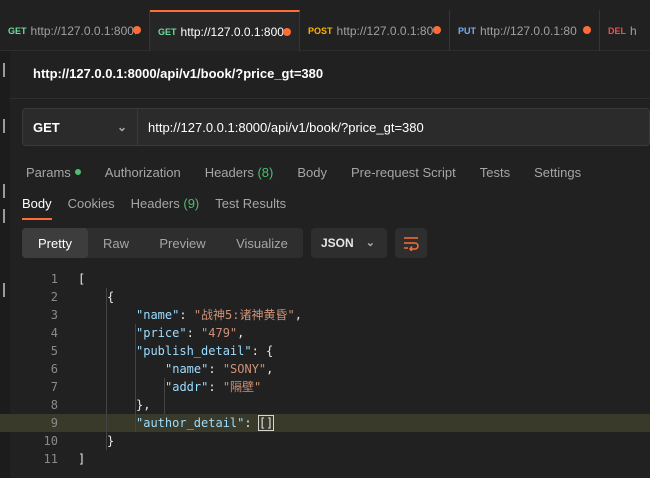 This screenshot has width=650, height=478. I want to click on code-text: "price": "479",, so click(190, 333).